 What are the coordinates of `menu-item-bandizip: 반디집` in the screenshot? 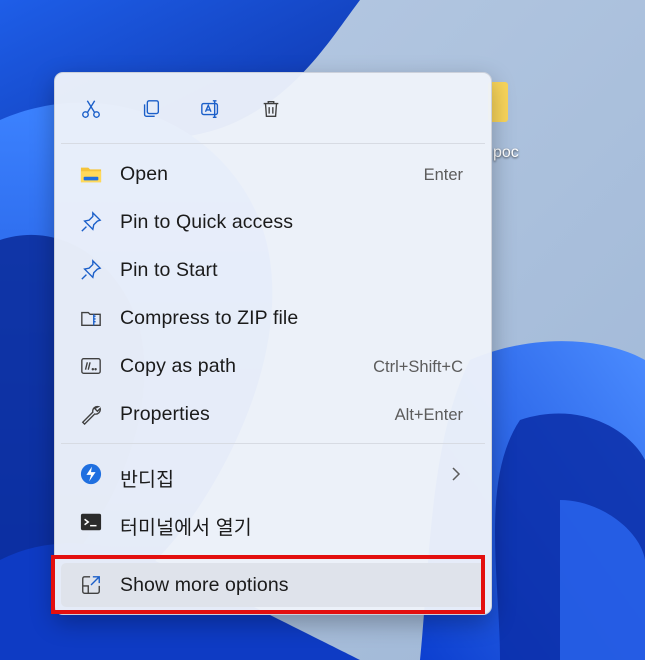 It's located at (273, 474).